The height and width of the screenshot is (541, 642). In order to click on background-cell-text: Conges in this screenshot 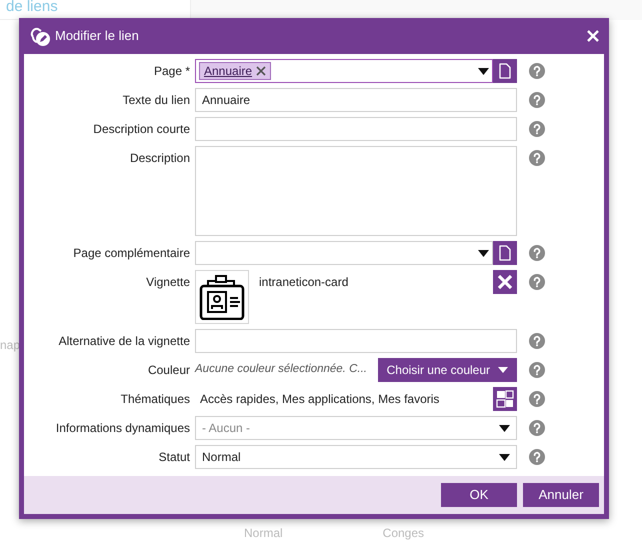, I will do `click(403, 533)`.